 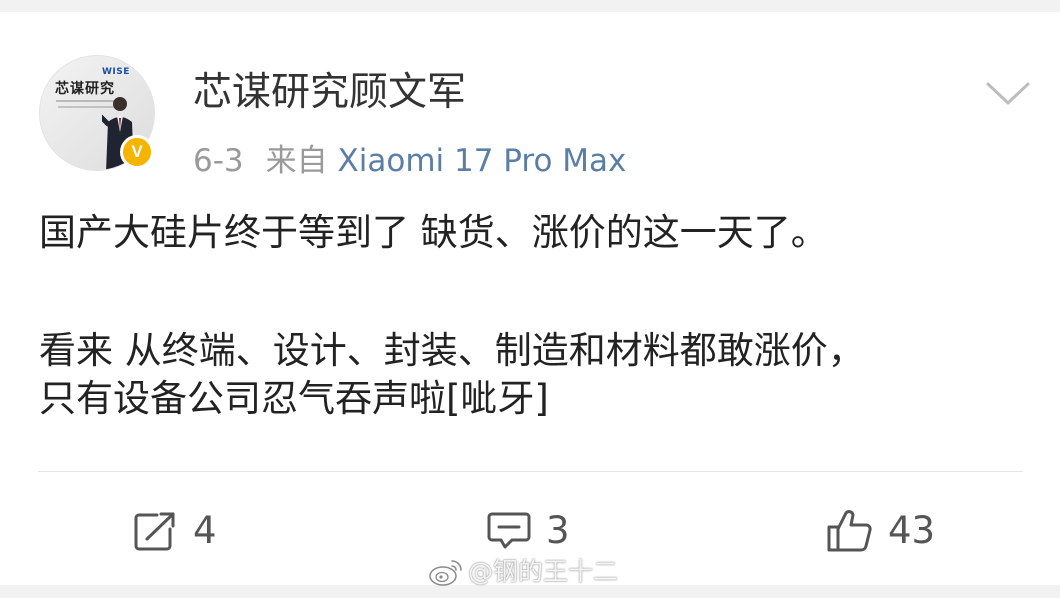 I want to click on comment-count: 3, so click(x=558, y=530).